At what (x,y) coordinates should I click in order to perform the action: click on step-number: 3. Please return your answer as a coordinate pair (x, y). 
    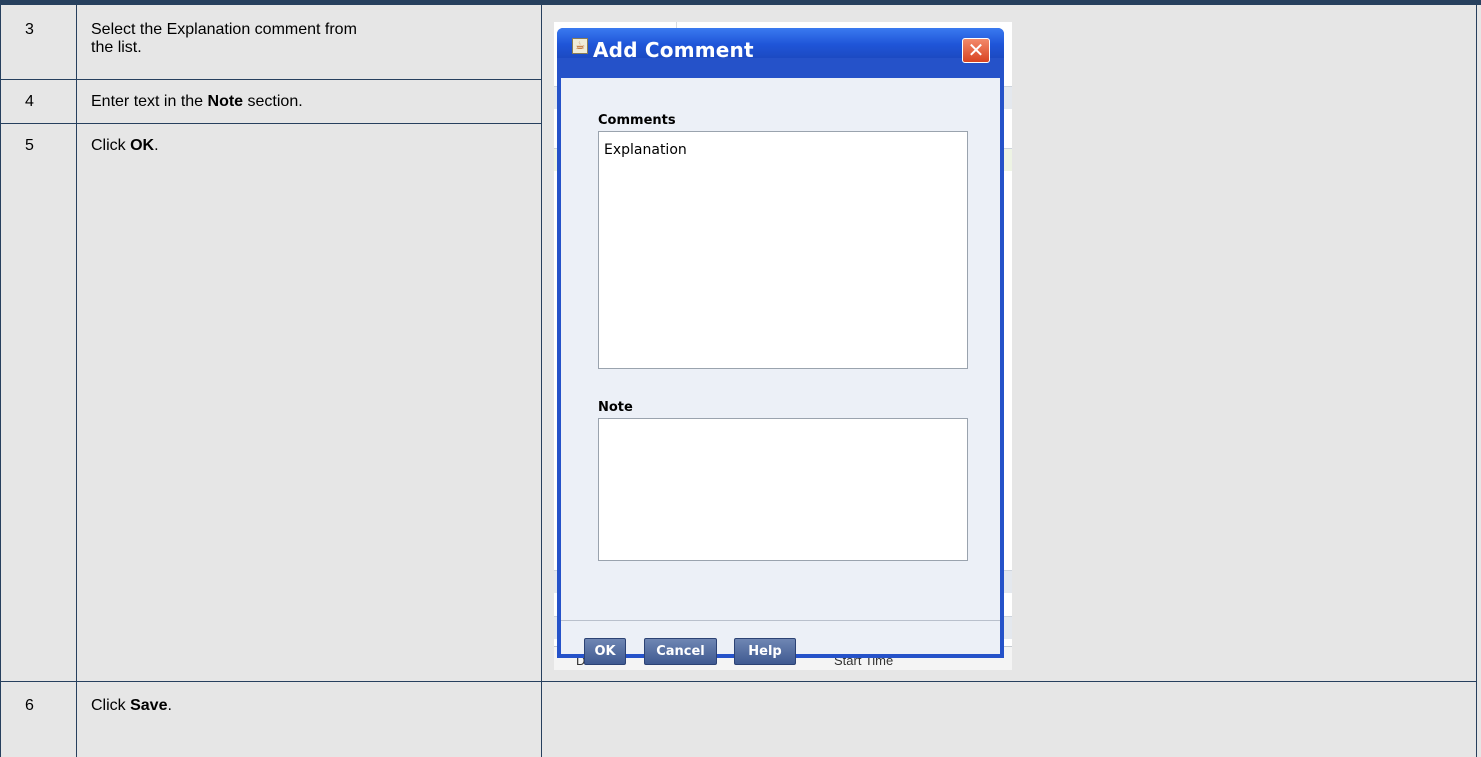
    Looking at the image, I should click on (29, 29).